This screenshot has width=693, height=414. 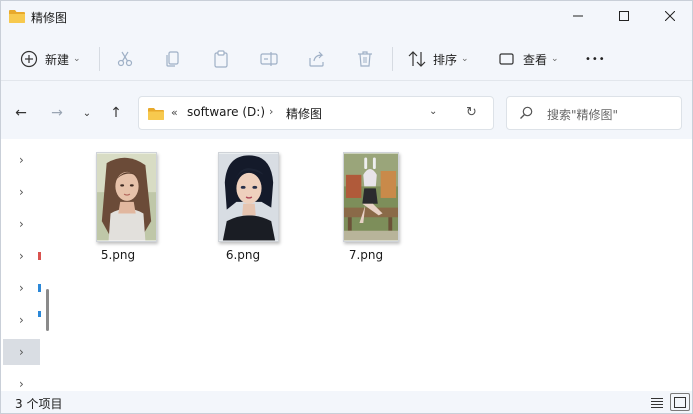 I want to click on arrow-left-icon: ←, so click(x=21, y=113).